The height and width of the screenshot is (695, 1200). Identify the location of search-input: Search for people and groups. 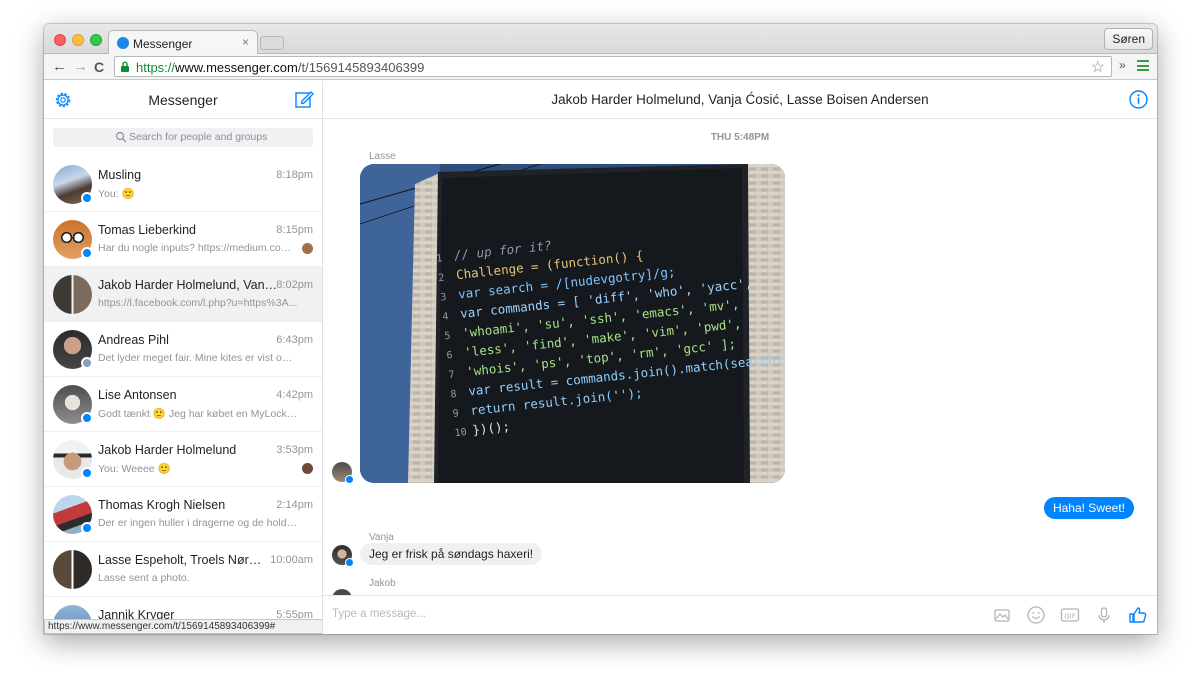
(183, 137).